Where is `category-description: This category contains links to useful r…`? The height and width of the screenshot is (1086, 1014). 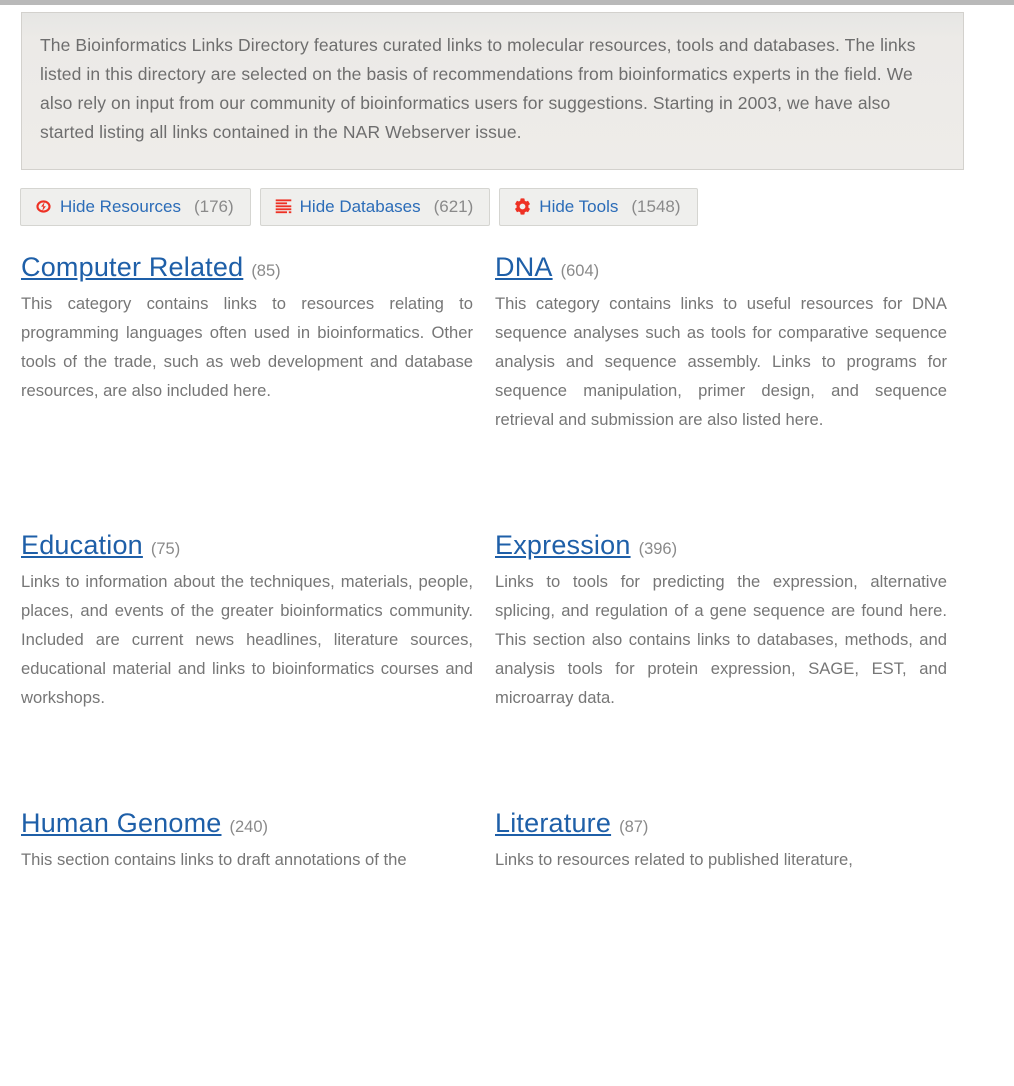
category-description: This category contains links to useful r… is located at coordinates (721, 362).